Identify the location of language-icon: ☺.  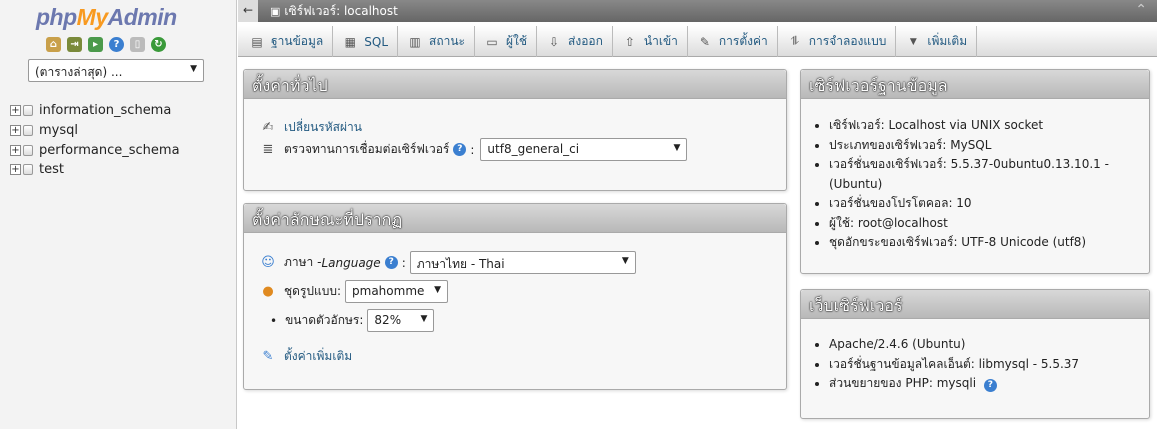
(268, 262).